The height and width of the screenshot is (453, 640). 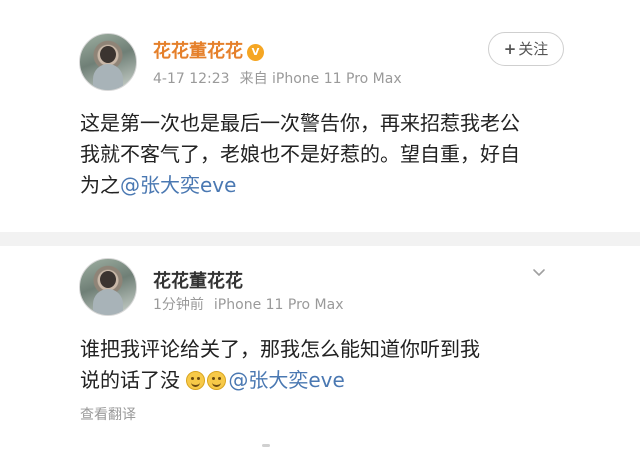 I want to click on username-label: 花花董花花, so click(x=198, y=51).